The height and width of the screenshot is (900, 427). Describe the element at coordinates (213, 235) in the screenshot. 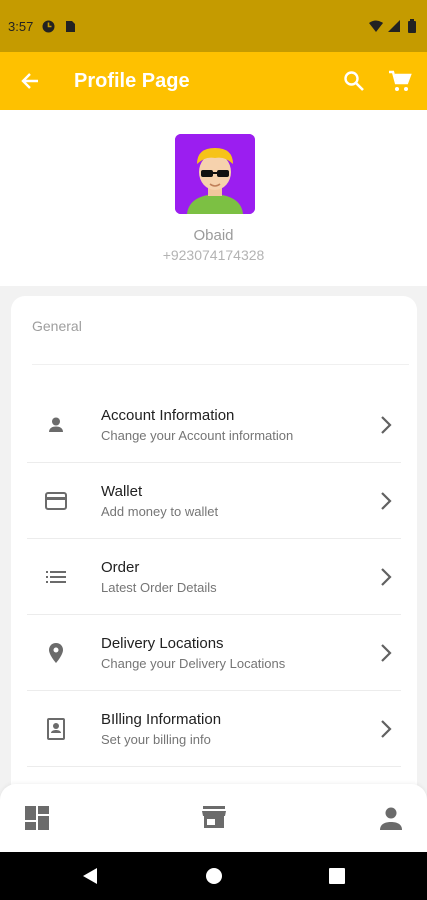

I see `profile-name: Obaid` at that location.